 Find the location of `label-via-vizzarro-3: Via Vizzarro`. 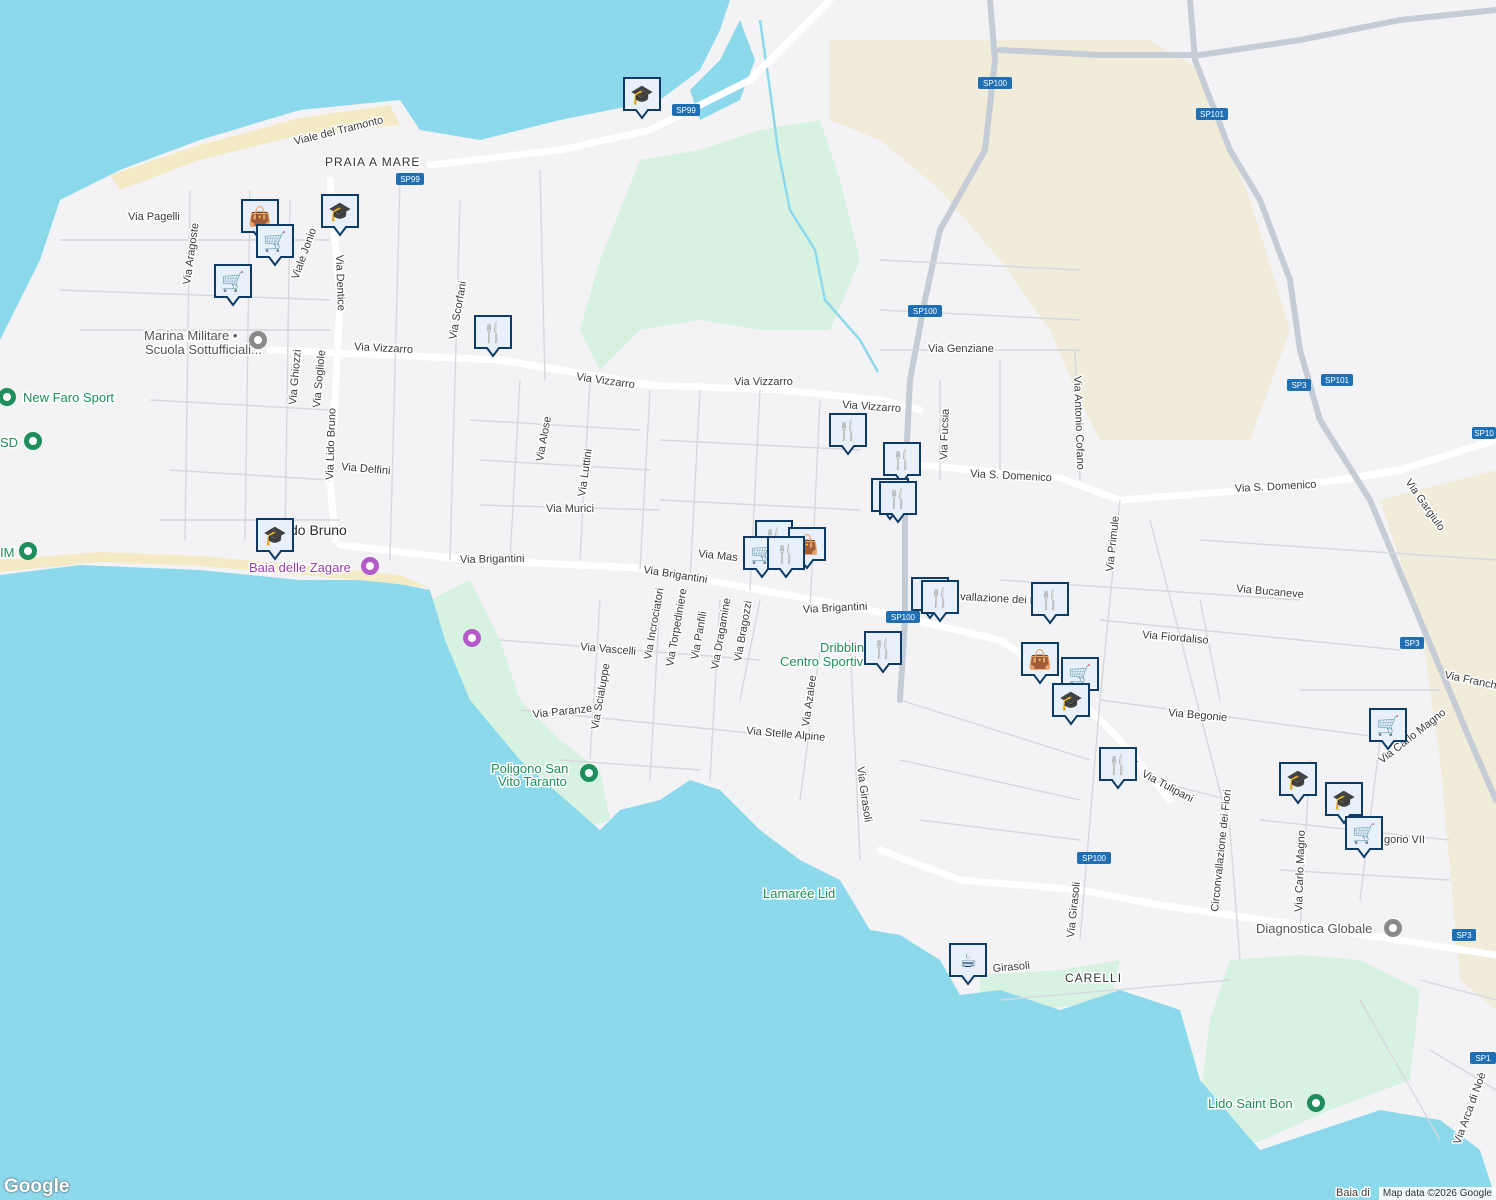

label-via-vizzarro-3: Via Vizzarro is located at coordinates (763, 382).